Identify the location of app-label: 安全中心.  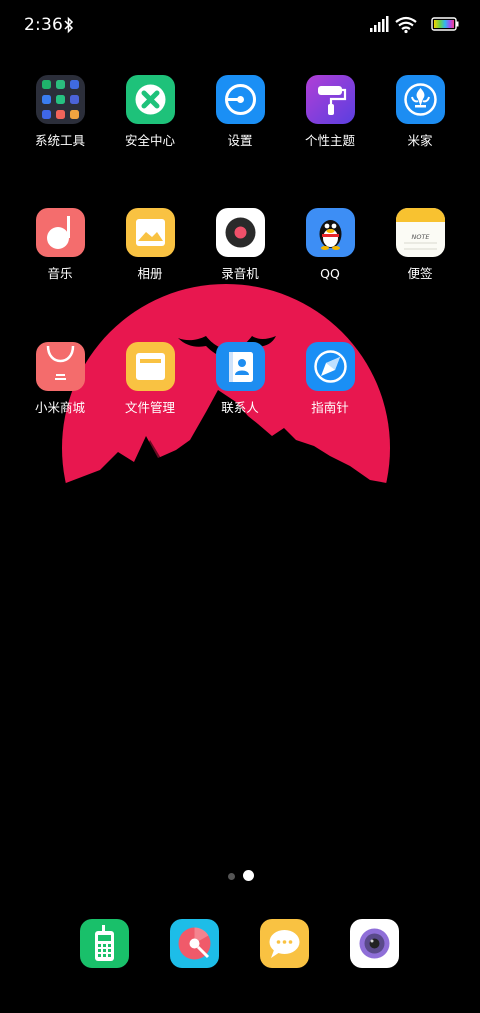
(149, 140).